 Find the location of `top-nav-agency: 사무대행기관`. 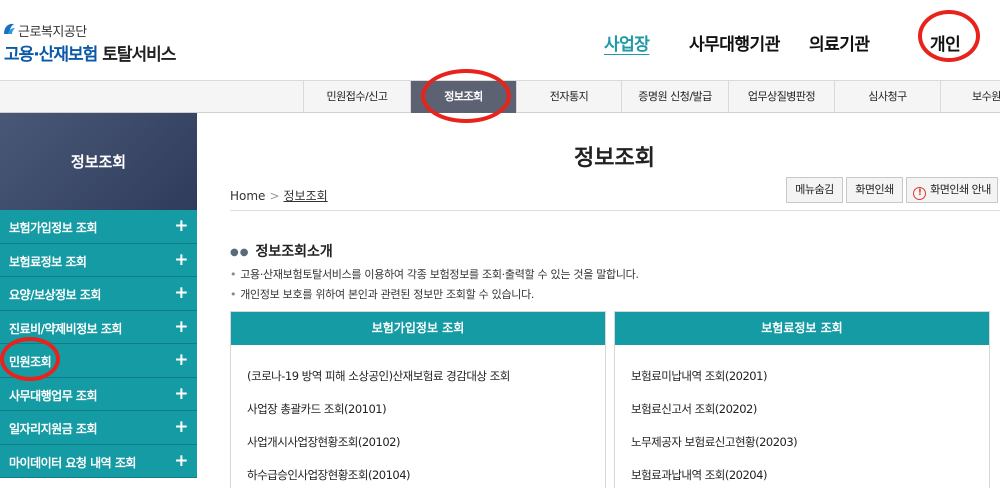

top-nav-agency: 사무대행기관 is located at coordinates (734, 42).